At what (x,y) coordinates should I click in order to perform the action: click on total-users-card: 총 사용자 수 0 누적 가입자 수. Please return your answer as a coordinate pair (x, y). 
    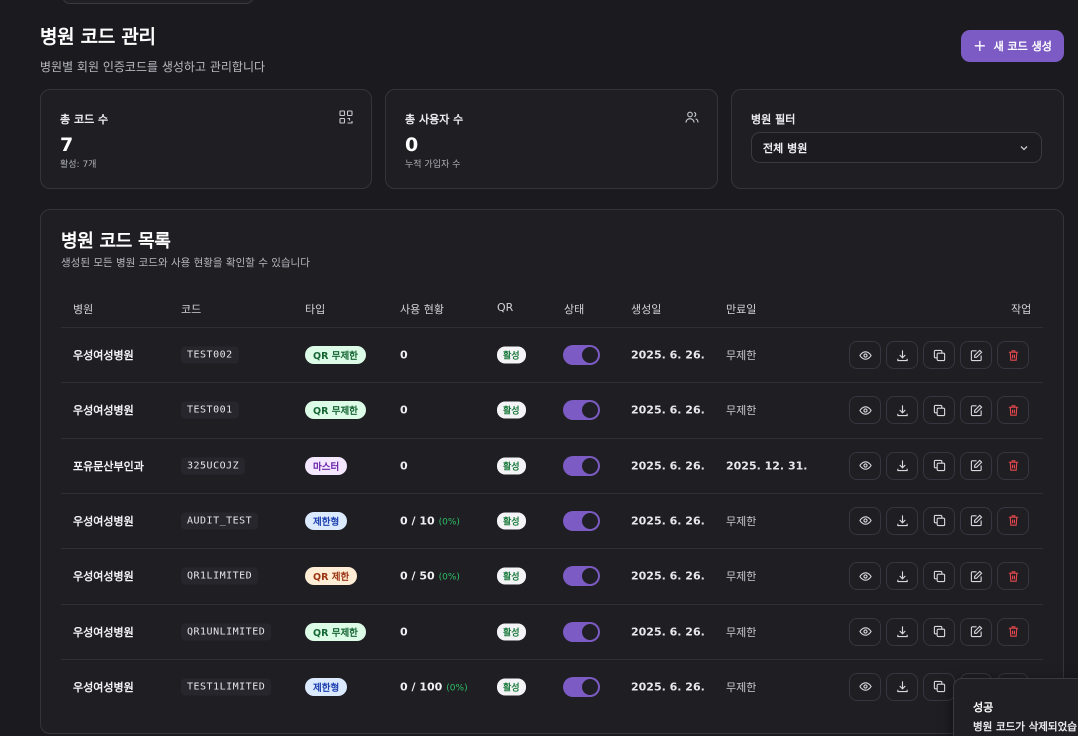
    Looking at the image, I should click on (551, 139).